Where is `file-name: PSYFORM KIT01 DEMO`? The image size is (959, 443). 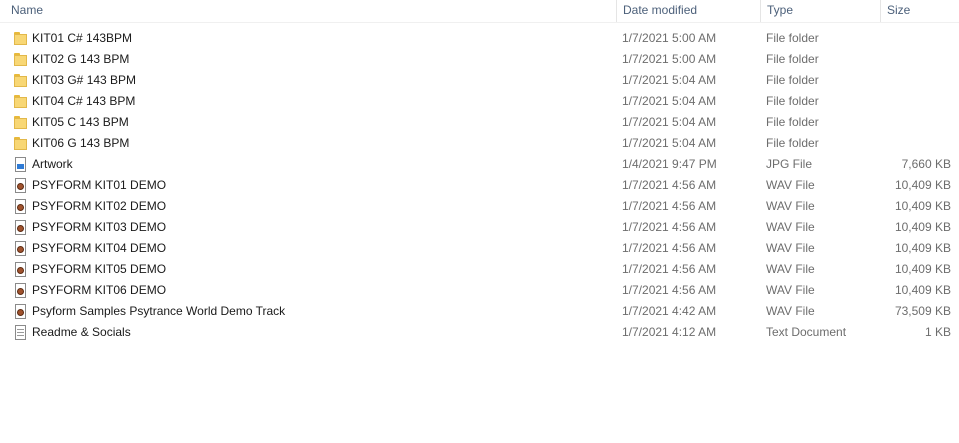
file-name: PSYFORM KIT01 DEMO is located at coordinates (99, 185).